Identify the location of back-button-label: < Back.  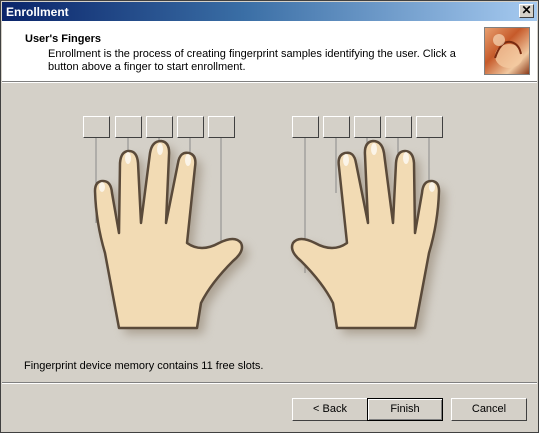
(330, 409).